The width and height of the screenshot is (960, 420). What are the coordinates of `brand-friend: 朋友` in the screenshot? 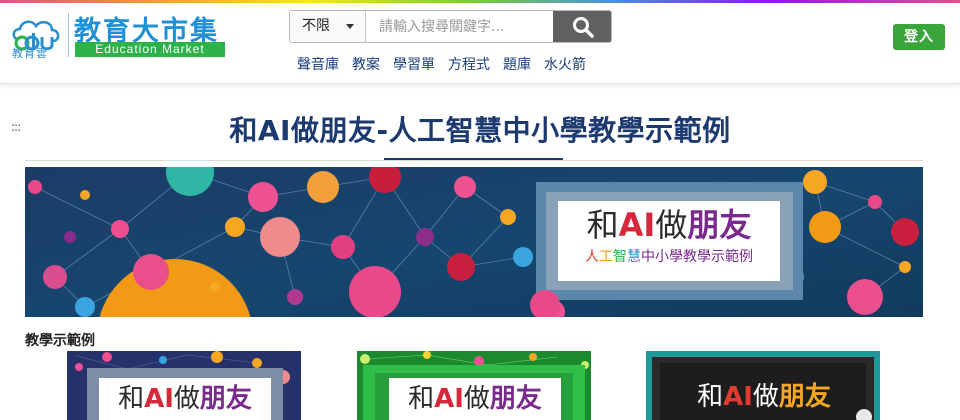 It's located at (719, 225).